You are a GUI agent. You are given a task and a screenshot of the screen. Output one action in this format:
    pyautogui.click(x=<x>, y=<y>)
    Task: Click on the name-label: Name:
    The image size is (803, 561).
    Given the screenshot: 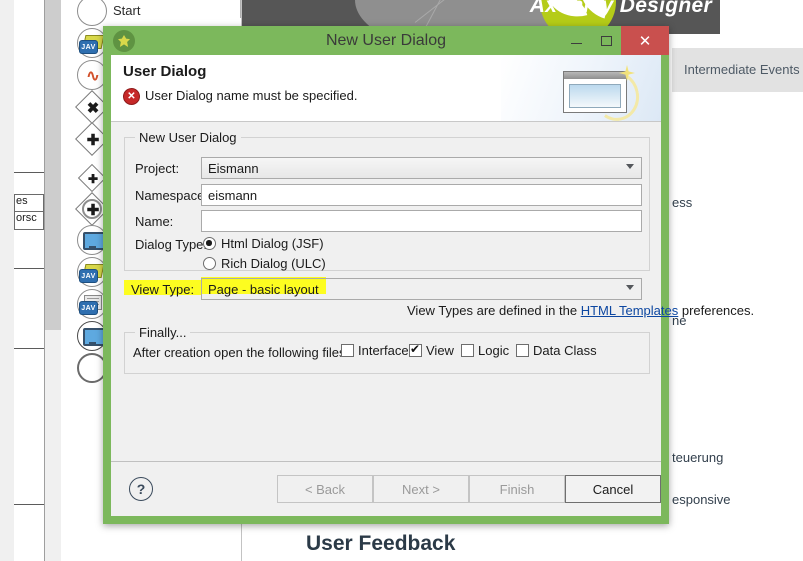 What is the action you would take?
    pyautogui.click(x=154, y=221)
    